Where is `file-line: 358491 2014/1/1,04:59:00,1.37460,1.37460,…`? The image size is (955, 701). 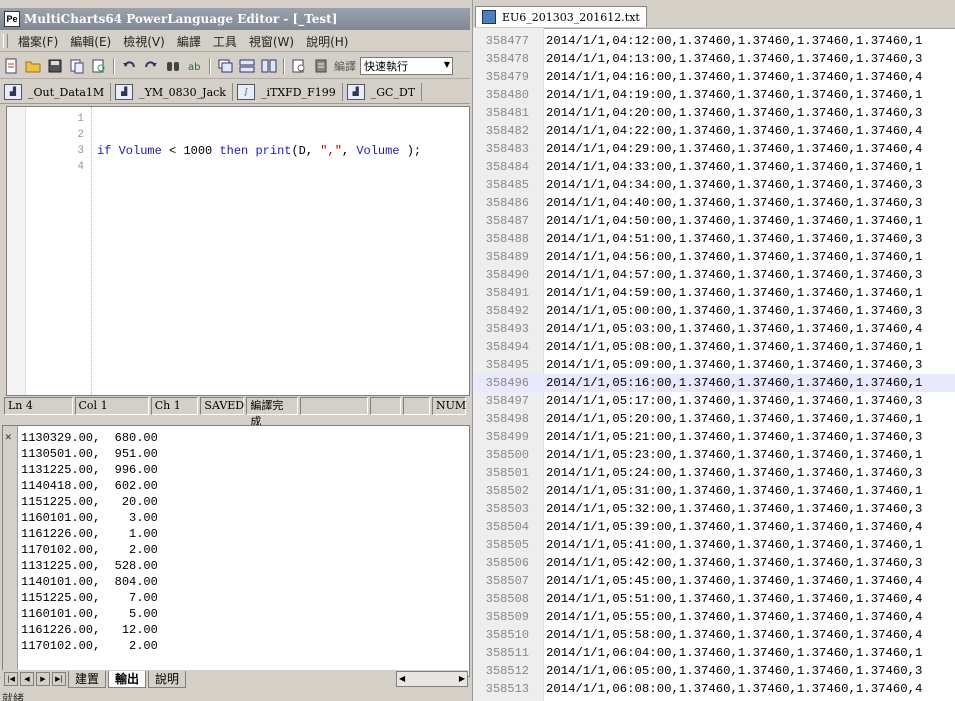
file-line: 358491 2014/1/1,04:59:00,1.37460,1.37460,… is located at coordinates (714, 293).